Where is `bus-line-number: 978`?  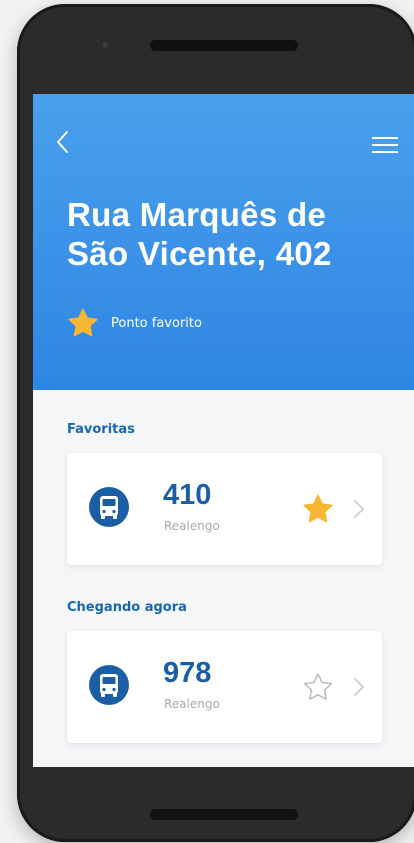
bus-line-number: 978 is located at coordinates (187, 673).